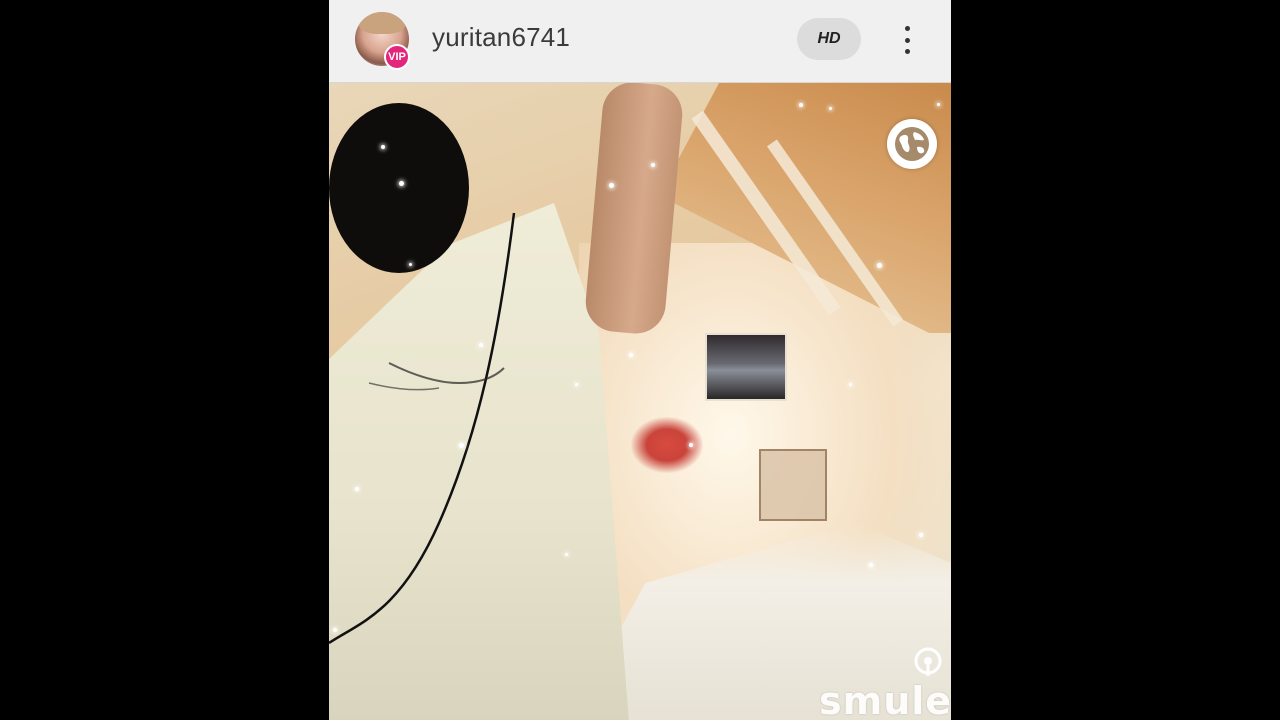  What do you see at coordinates (640, 41) in the screenshot?
I see `top-bar: VIP yuritan6741 HD` at bounding box center [640, 41].